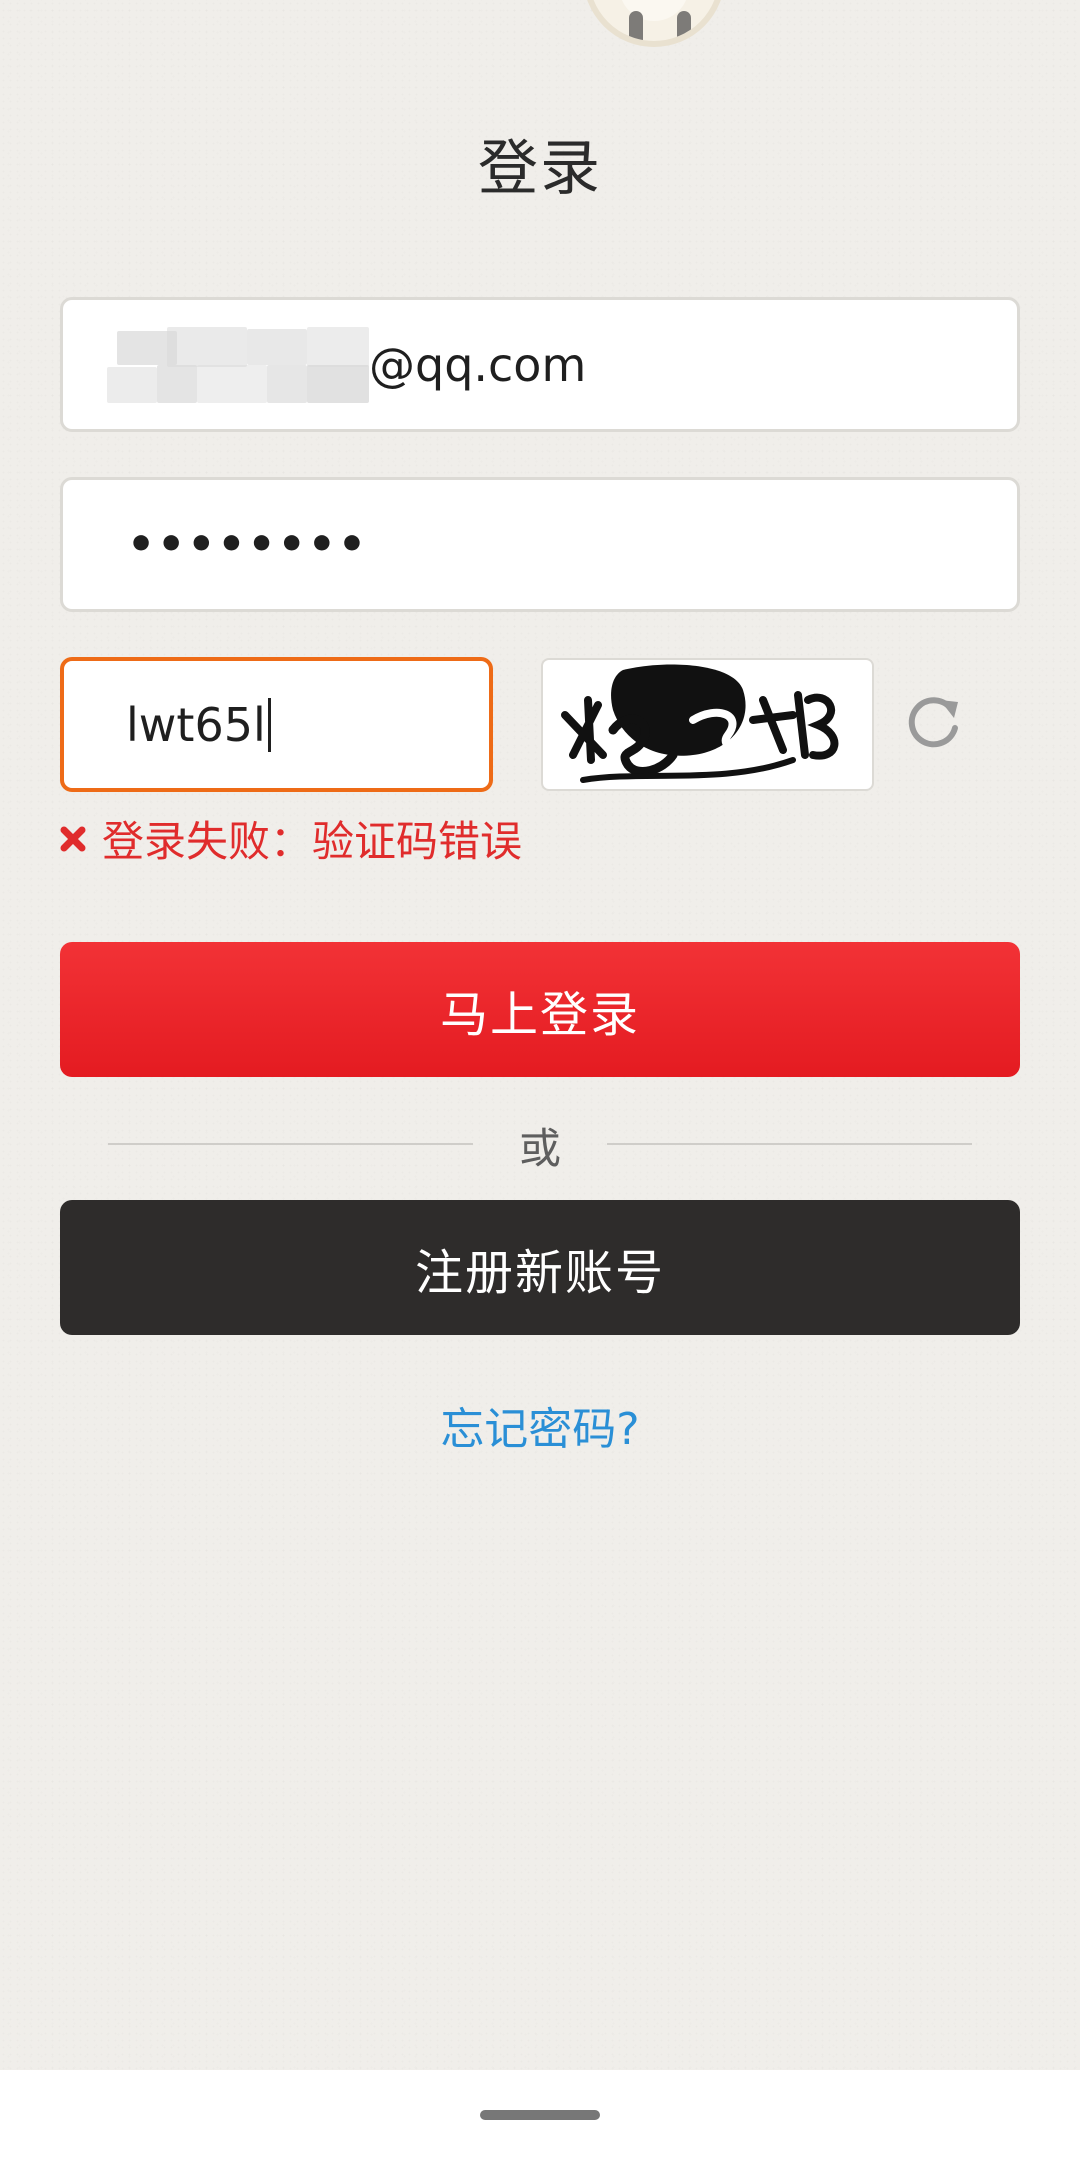 Image resolution: width=1080 pixels, height=2160 pixels. What do you see at coordinates (539, 1148) in the screenshot?
I see `divider-or: 或` at bounding box center [539, 1148].